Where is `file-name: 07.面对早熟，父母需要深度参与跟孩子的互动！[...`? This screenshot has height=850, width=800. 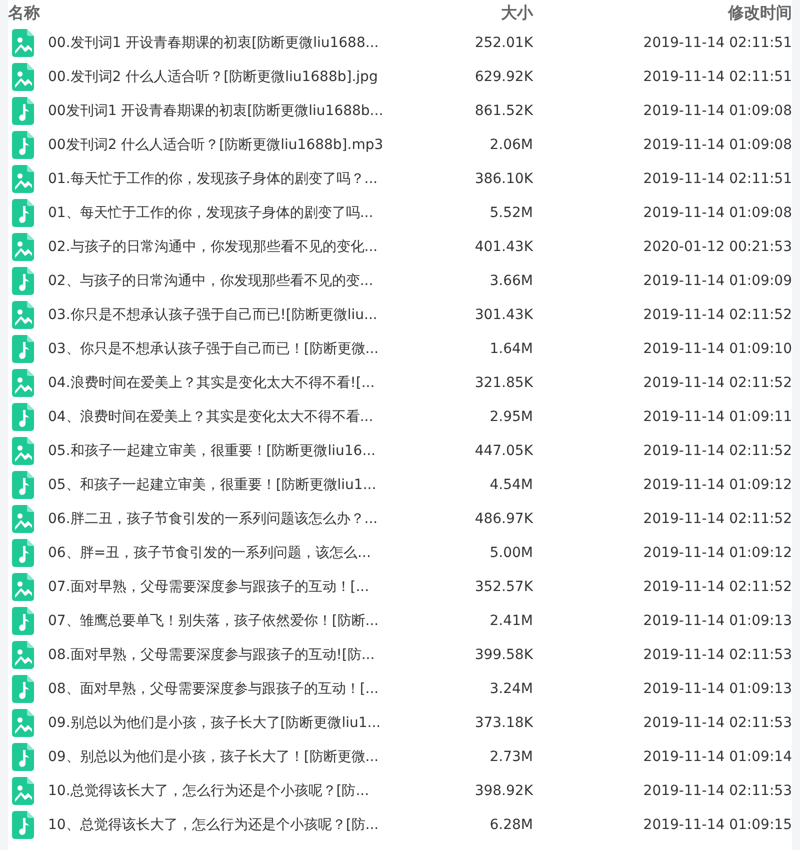 file-name: 07.面对早熟，父母需要深度参与跟孩子的互动！[... is located at coordinates (209, 587).